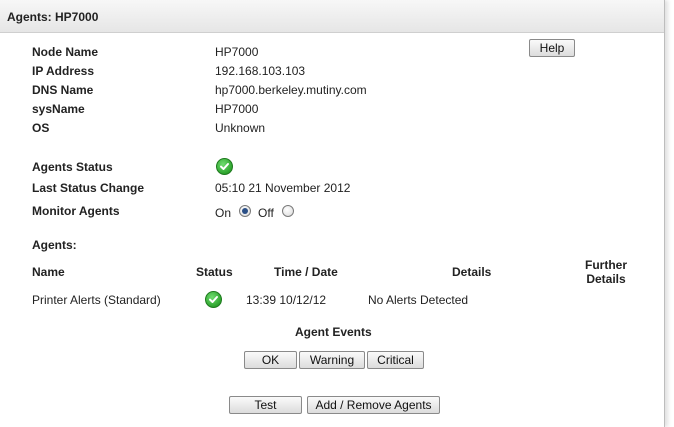 The image size is (674, 427). I want to click on panel-title: Agents: HP7000, so click(53, 17).